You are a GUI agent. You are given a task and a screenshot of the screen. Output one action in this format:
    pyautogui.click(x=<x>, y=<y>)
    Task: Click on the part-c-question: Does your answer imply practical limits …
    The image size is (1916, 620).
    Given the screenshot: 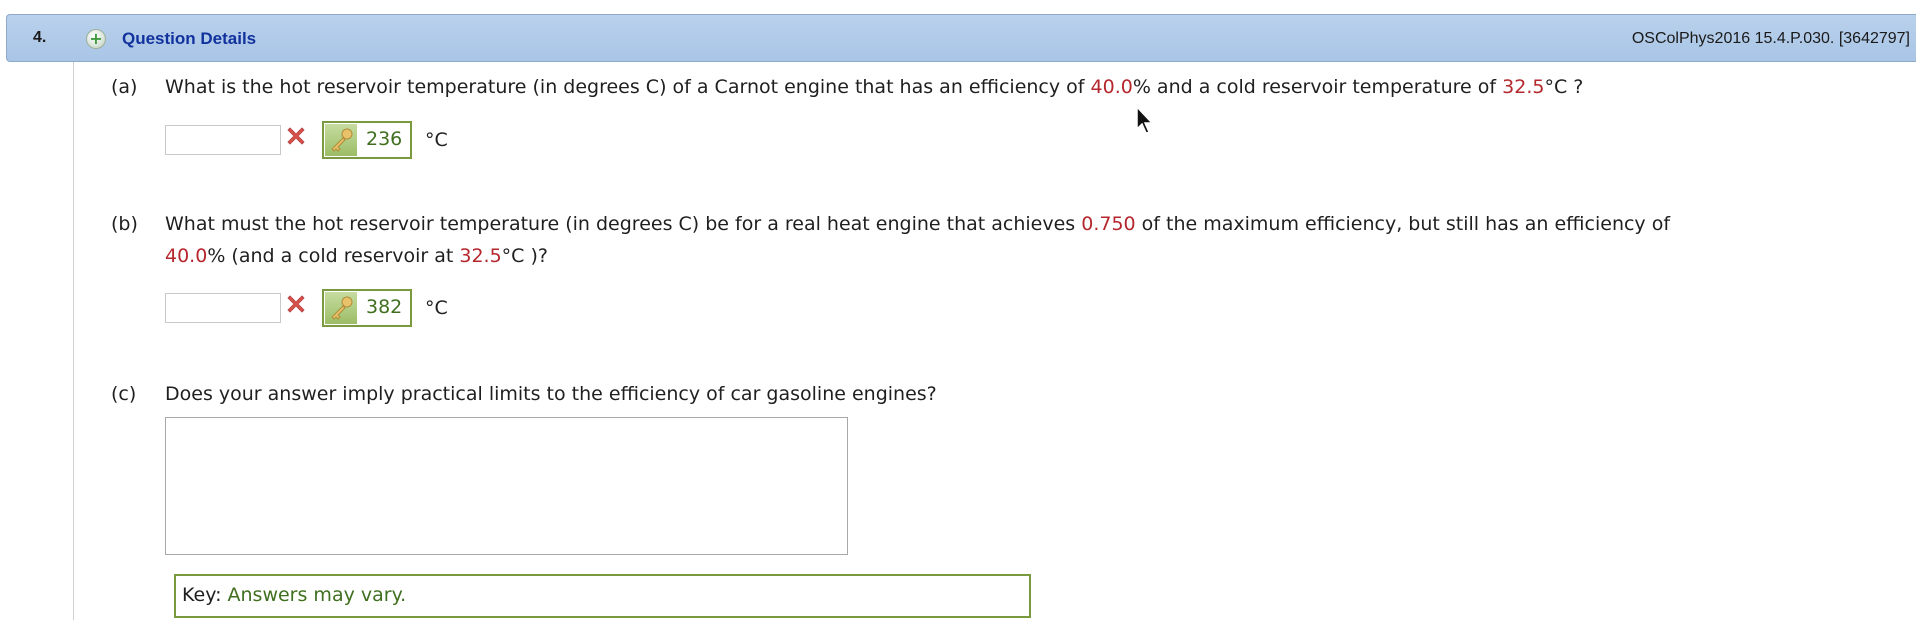 What is the action you would take?
    pyautogui.click(x=551, y=394)
    